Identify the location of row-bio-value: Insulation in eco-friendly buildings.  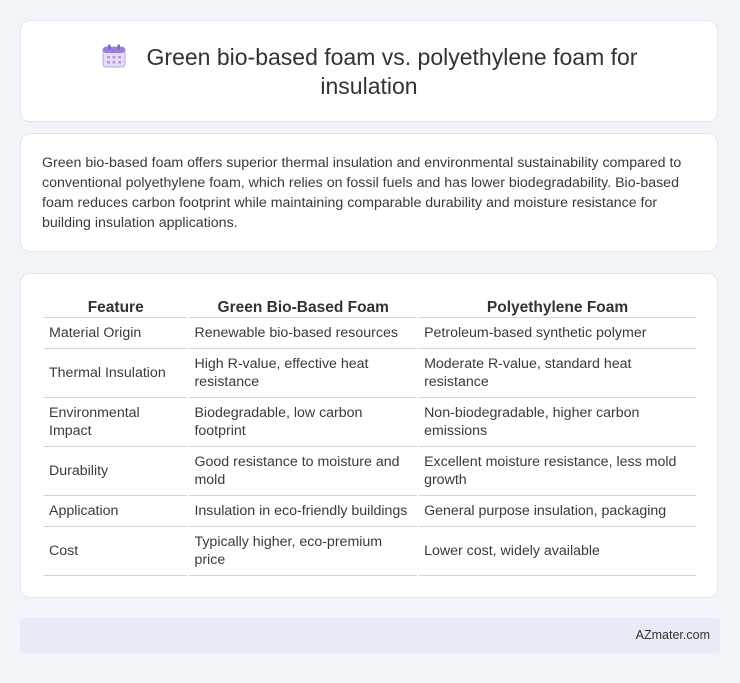
(303, 511).